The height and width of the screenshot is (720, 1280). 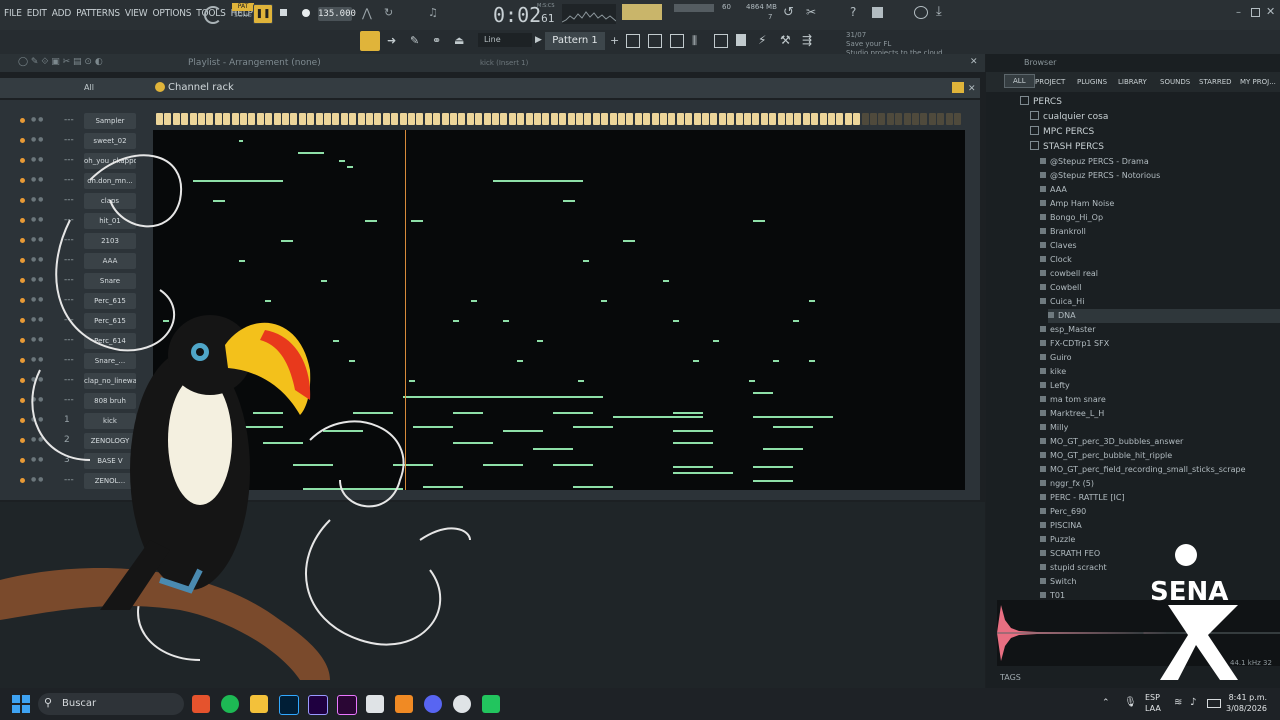 I want to click on browser-item: Cuica_Hi, so click(x=1160, y=302).